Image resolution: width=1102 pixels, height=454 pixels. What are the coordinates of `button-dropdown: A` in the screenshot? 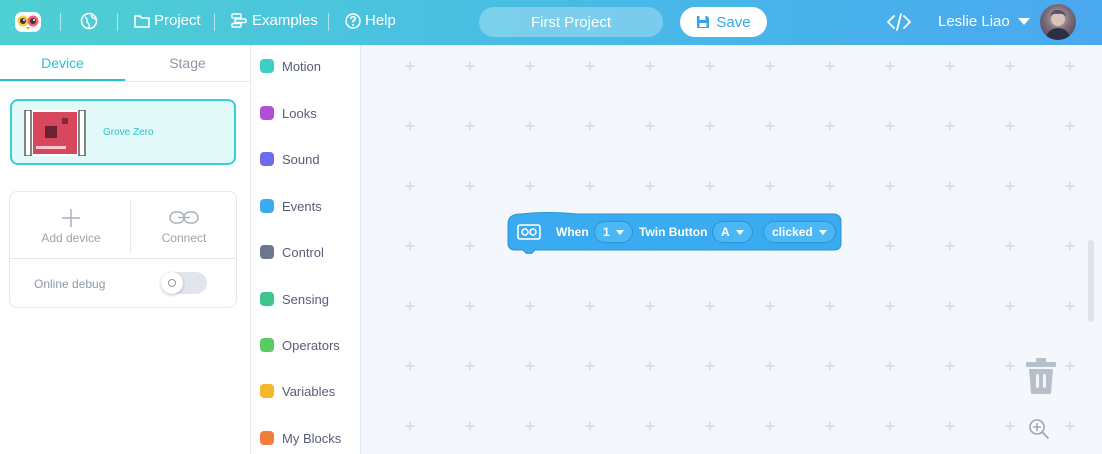 It's located at (732, 232).